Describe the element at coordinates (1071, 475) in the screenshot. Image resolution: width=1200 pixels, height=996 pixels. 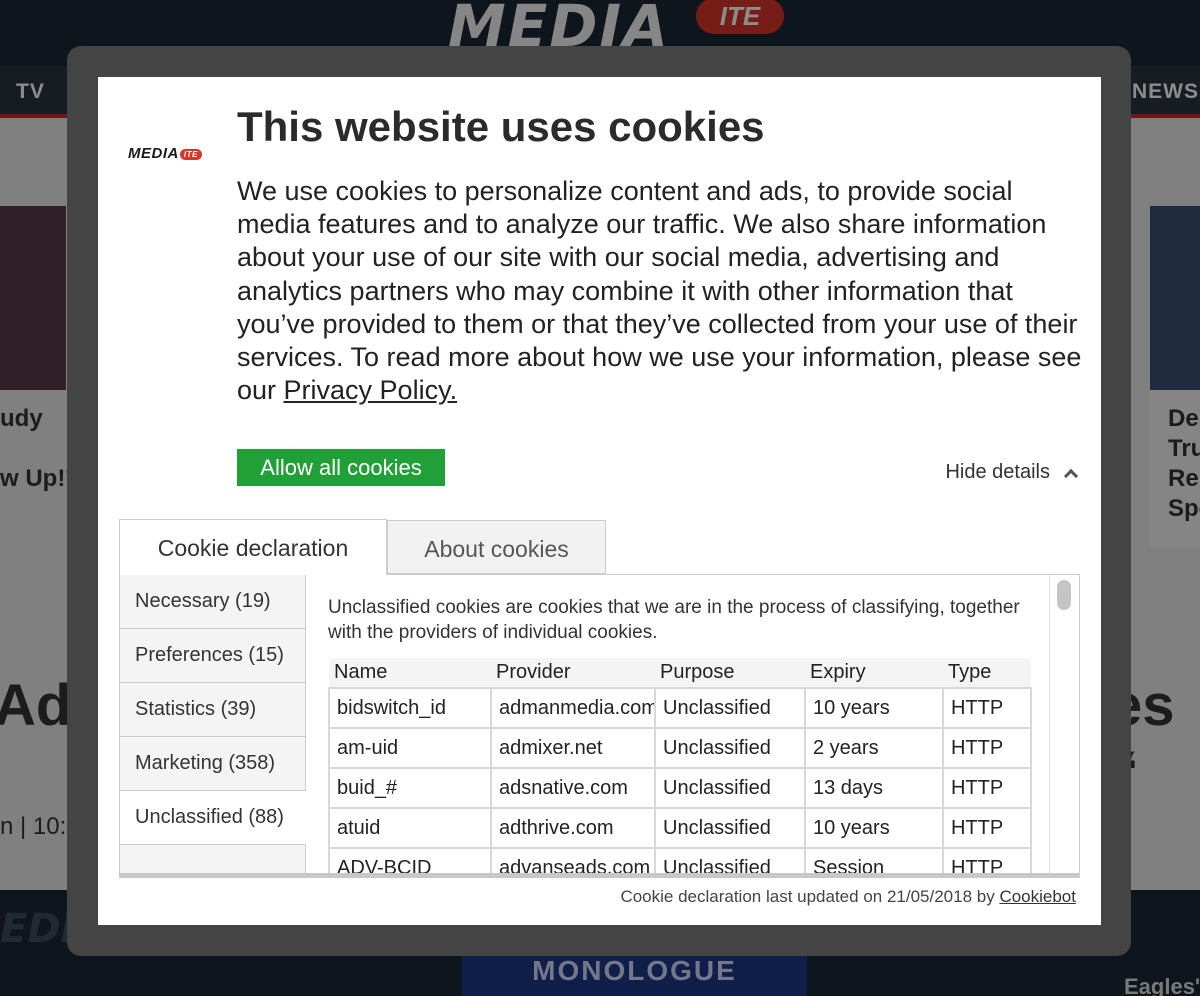
I see `chevron-up-icon` at that location.